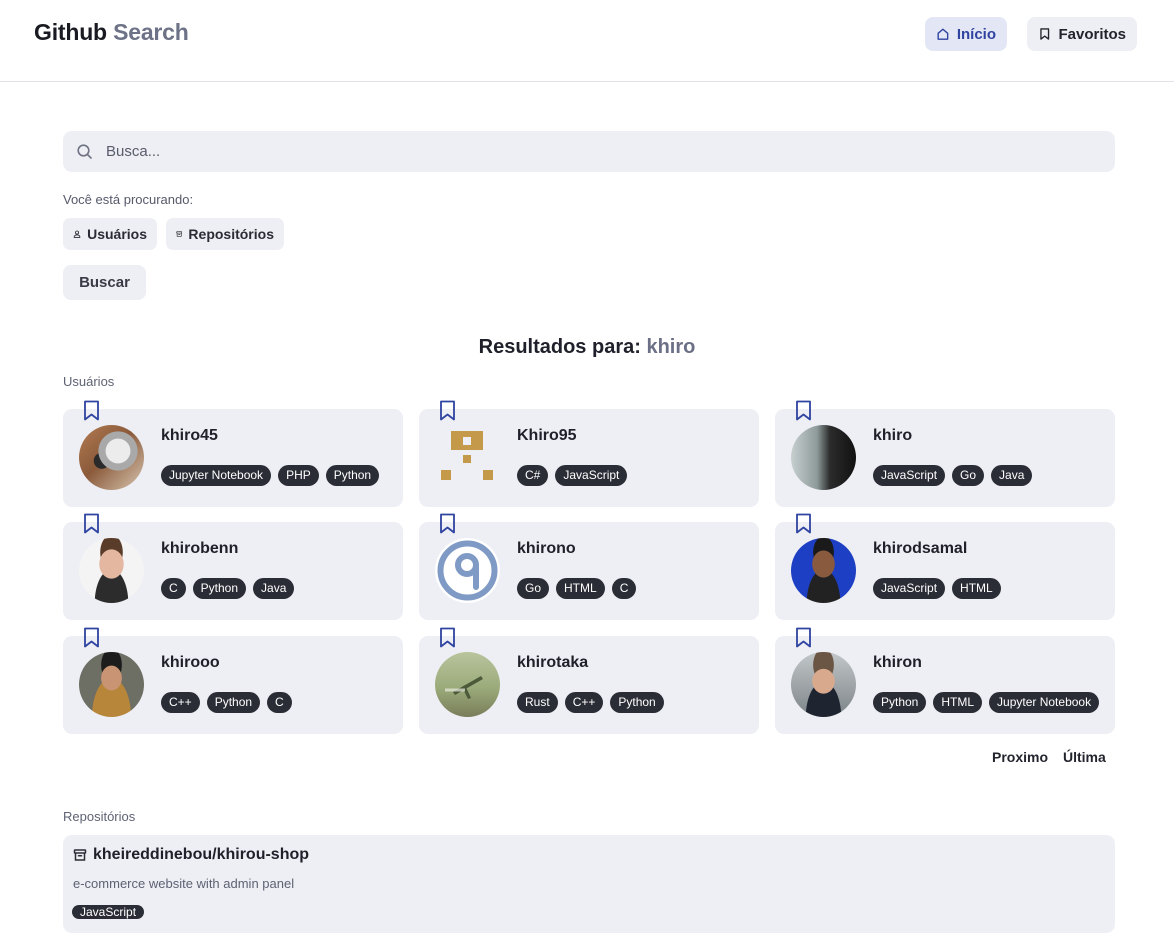  I want to click on tag-list: C# JavaScript, so click(572, 475).